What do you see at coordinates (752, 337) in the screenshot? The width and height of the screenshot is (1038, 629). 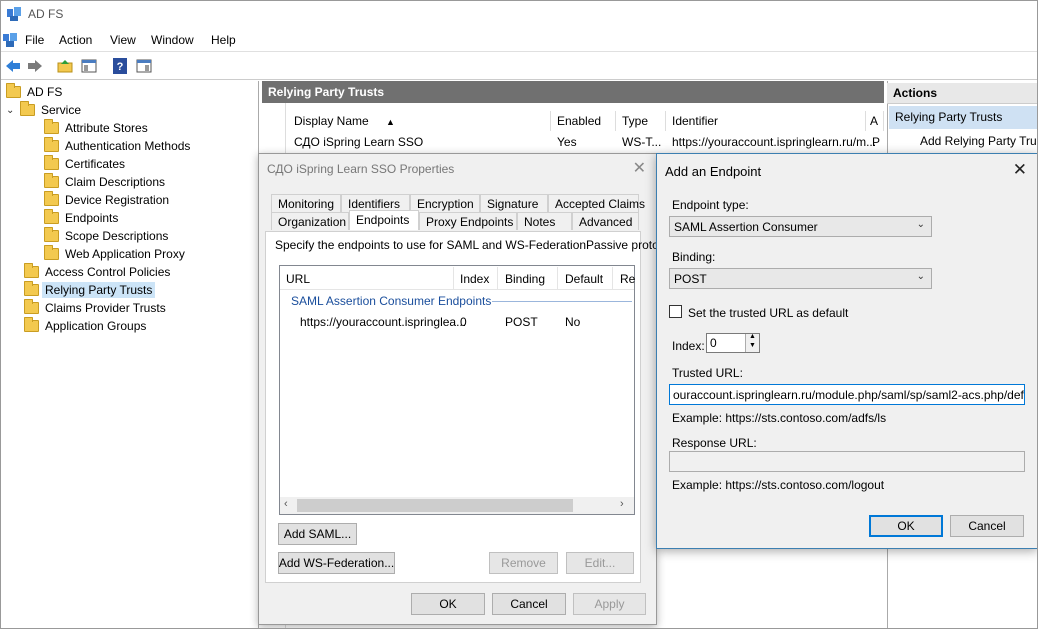 I see `chevron-up-icon: ▲` at bounding box center [752, 337].